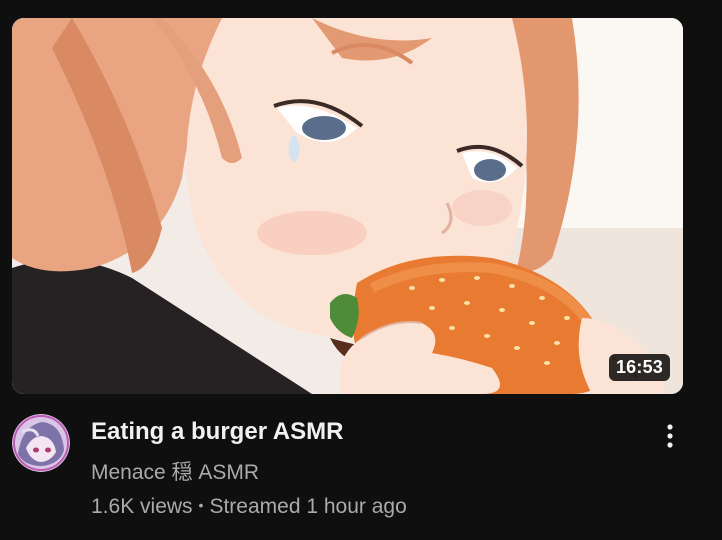  I want to click on stream-time: Streamed 1 hour ago, so click(308, 506).